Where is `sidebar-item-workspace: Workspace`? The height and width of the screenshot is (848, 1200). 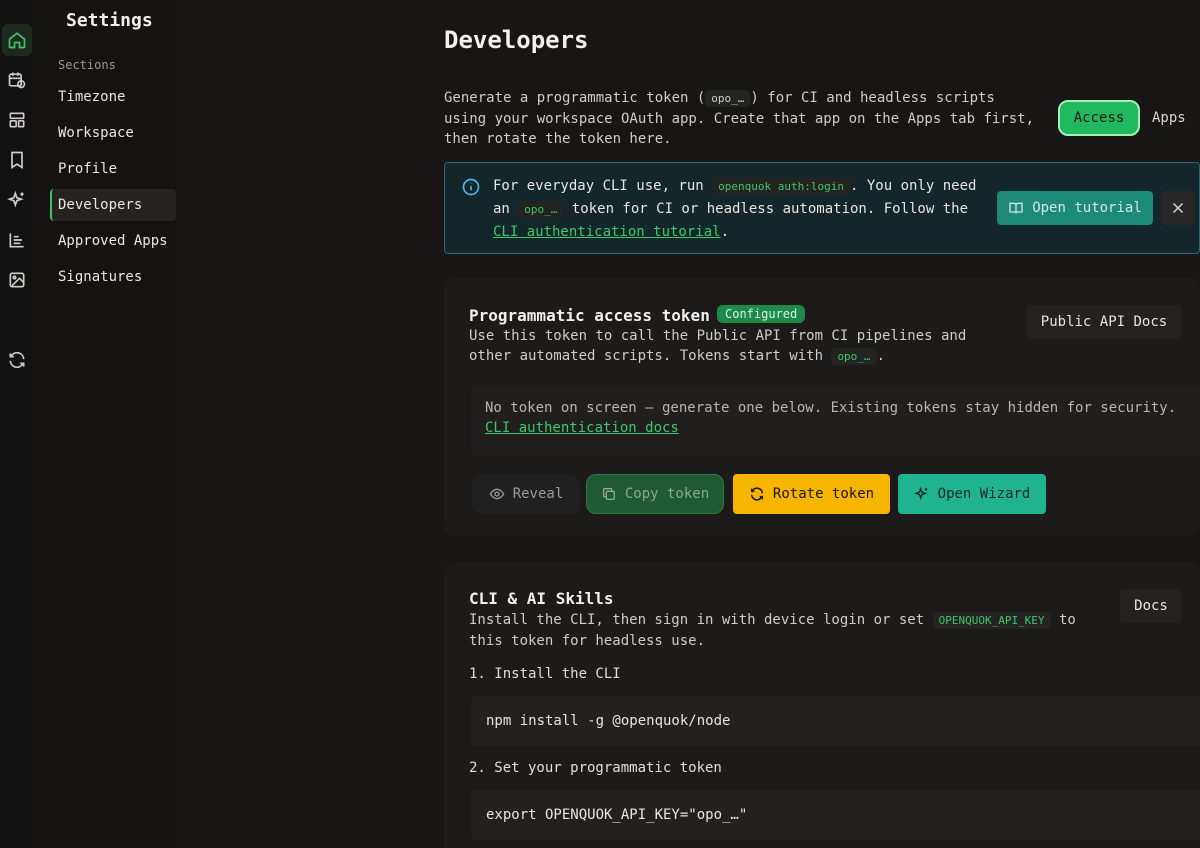 sidebar-item-workspace: Workspace is located at coordinates (113, 133).